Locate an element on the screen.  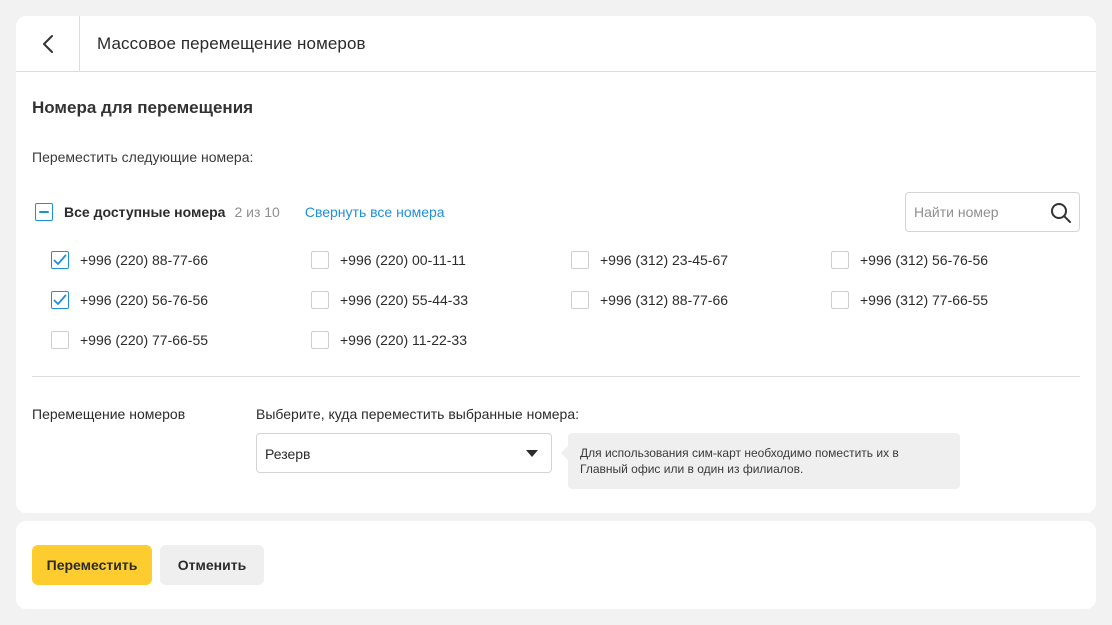
select-all-label: Все доступные номера is located at coordinates (145, 212).